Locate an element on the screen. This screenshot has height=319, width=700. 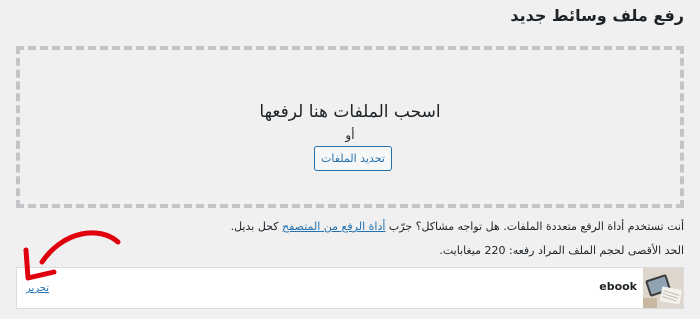
media-filename: ebook is located at coordinates (618, 286).